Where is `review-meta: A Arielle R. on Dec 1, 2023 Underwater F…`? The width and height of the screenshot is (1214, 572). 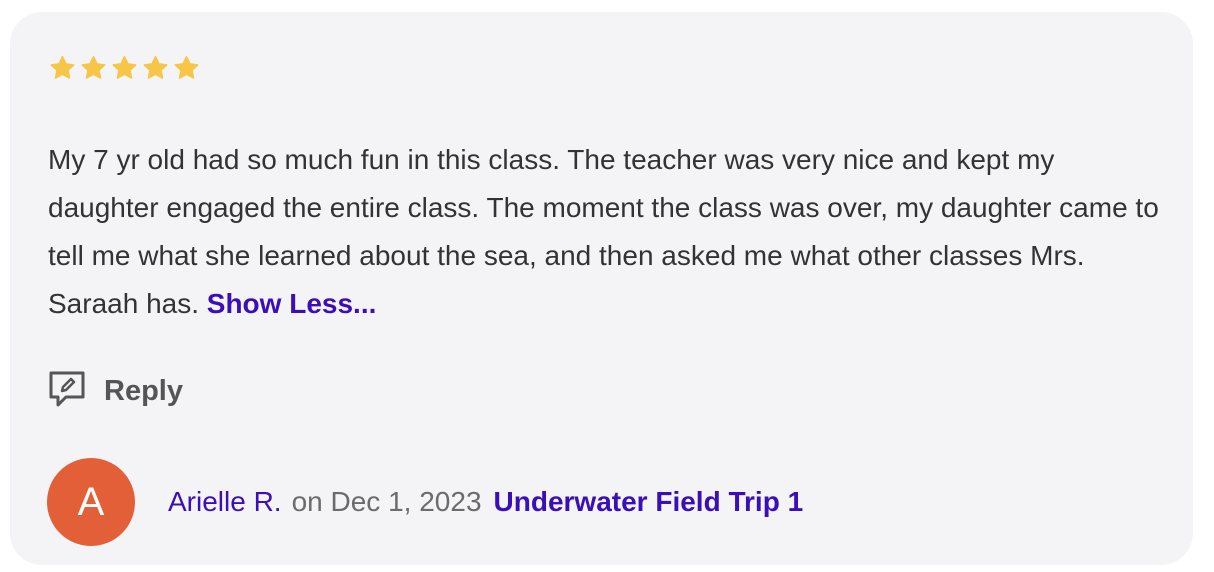
review-meta: A Arielle R. on Dec 1, 2023 Underwater F… is located at coordinates (425, 502).